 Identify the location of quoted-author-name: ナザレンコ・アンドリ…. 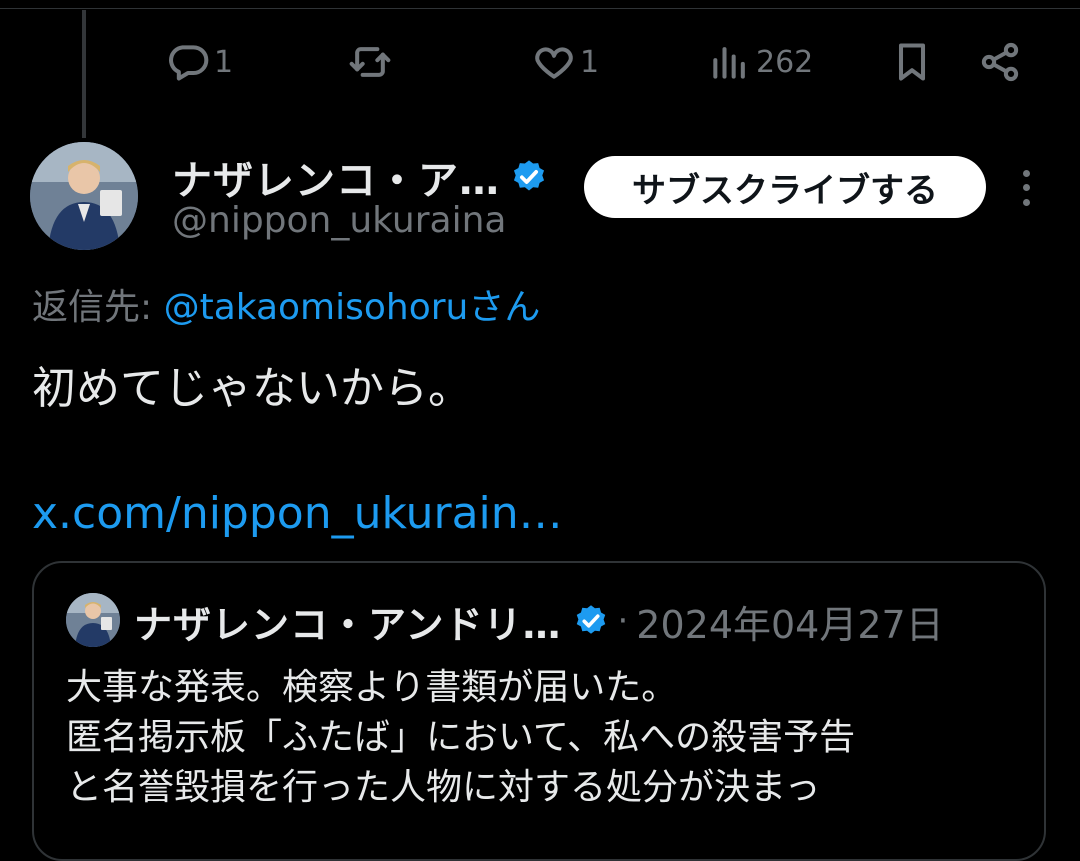
(347, 621).